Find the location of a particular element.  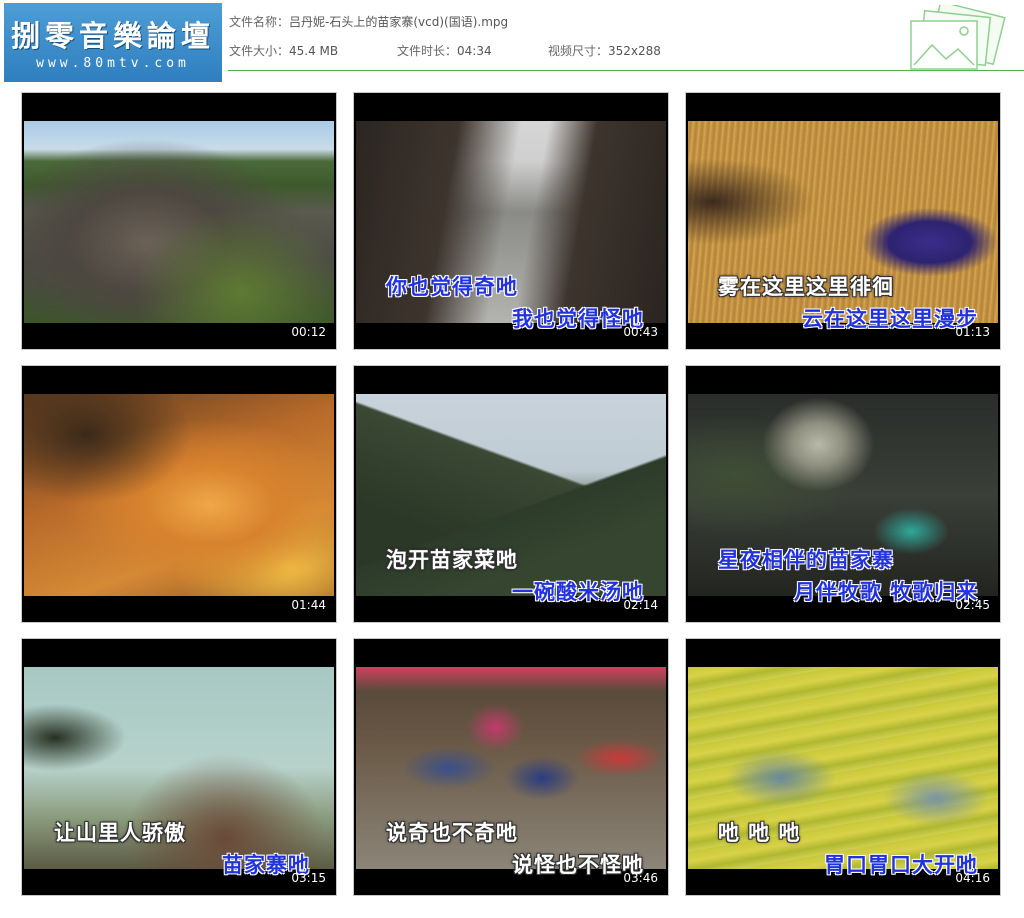

subtitle-line-1: 你也觉得奇吔 is located at coordinates (452, 287).